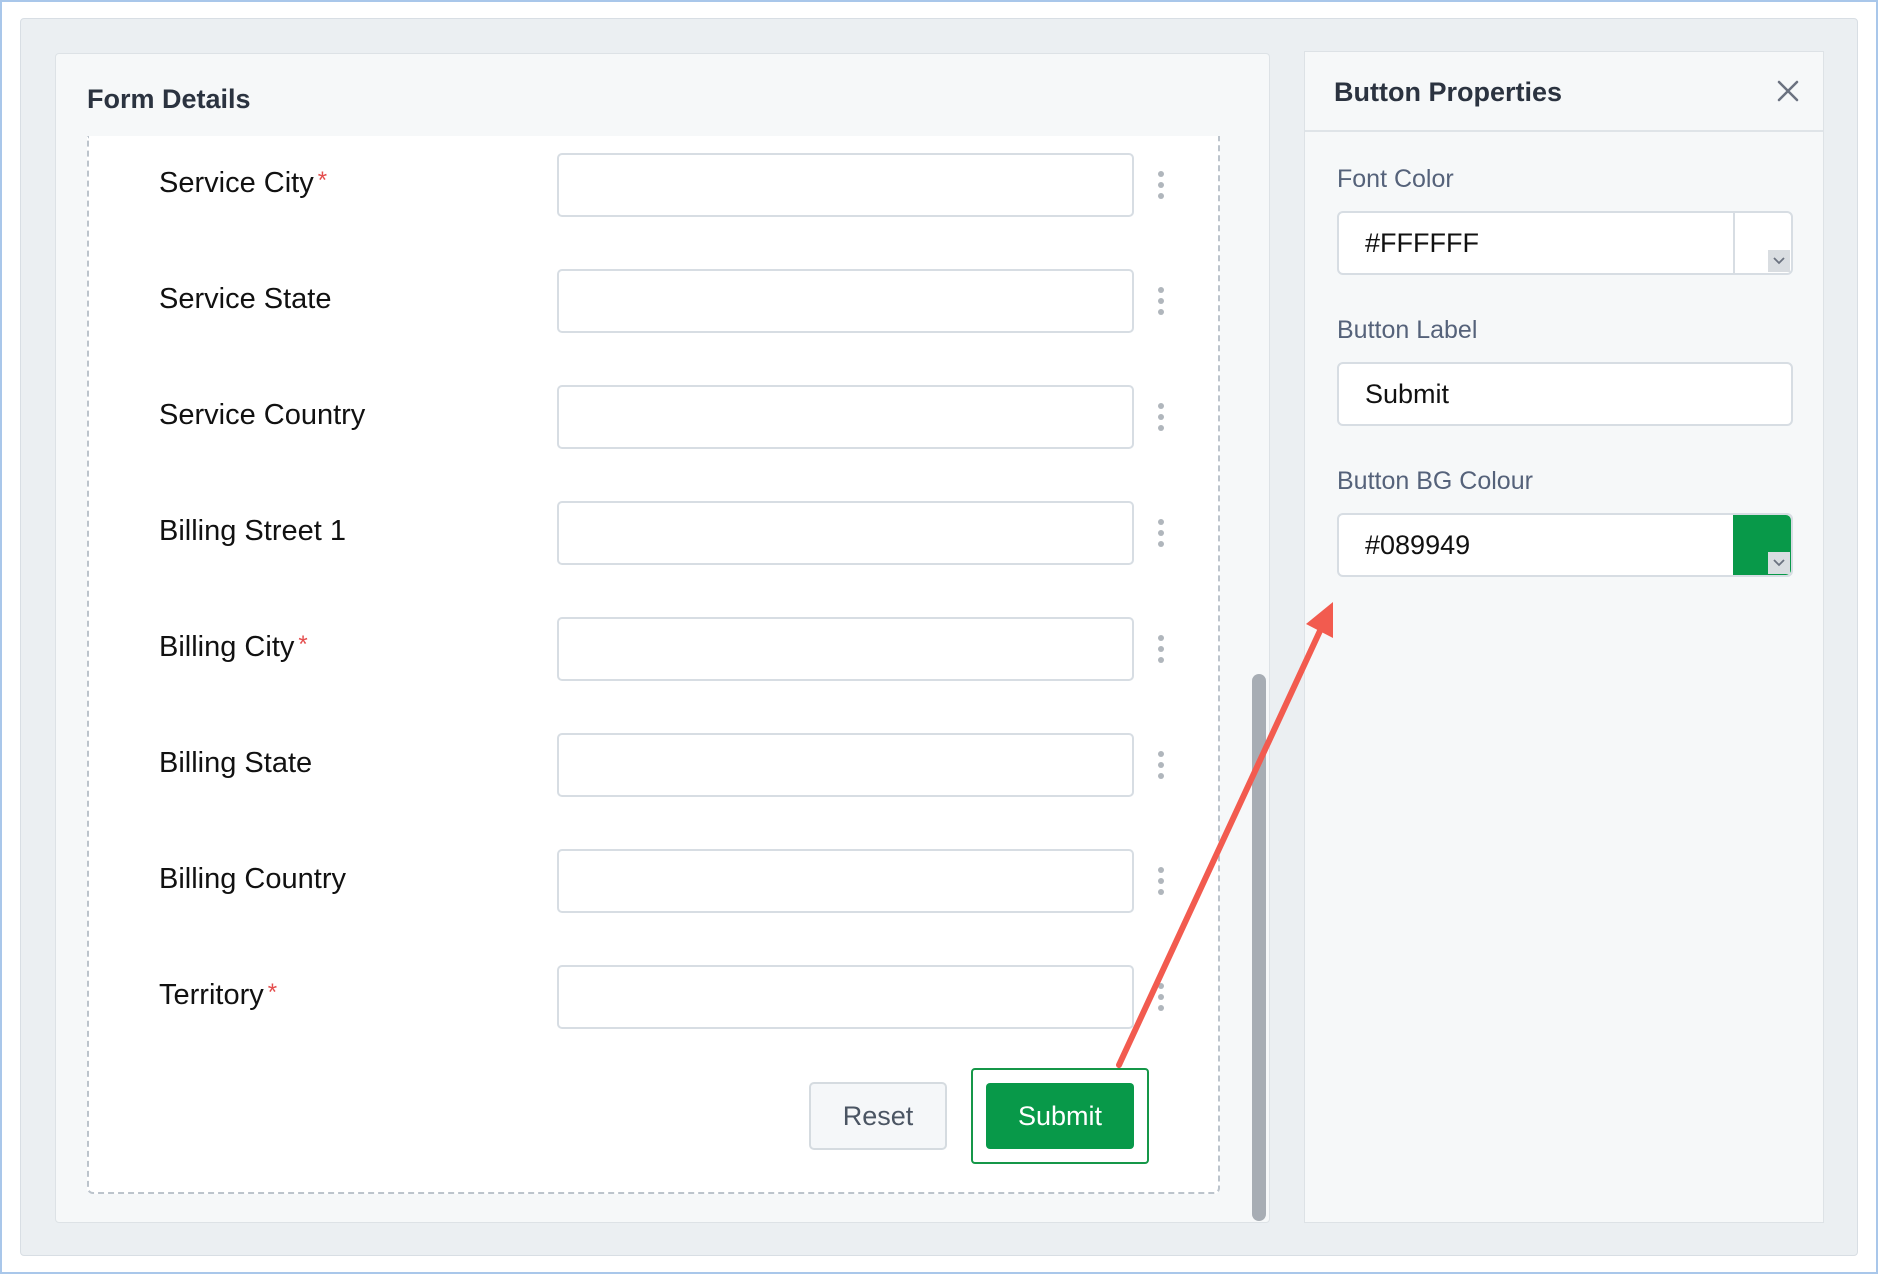 This screenshot has height=1274, width=1878. I want to click on scrollbar-thumb, so click(1259, 947).